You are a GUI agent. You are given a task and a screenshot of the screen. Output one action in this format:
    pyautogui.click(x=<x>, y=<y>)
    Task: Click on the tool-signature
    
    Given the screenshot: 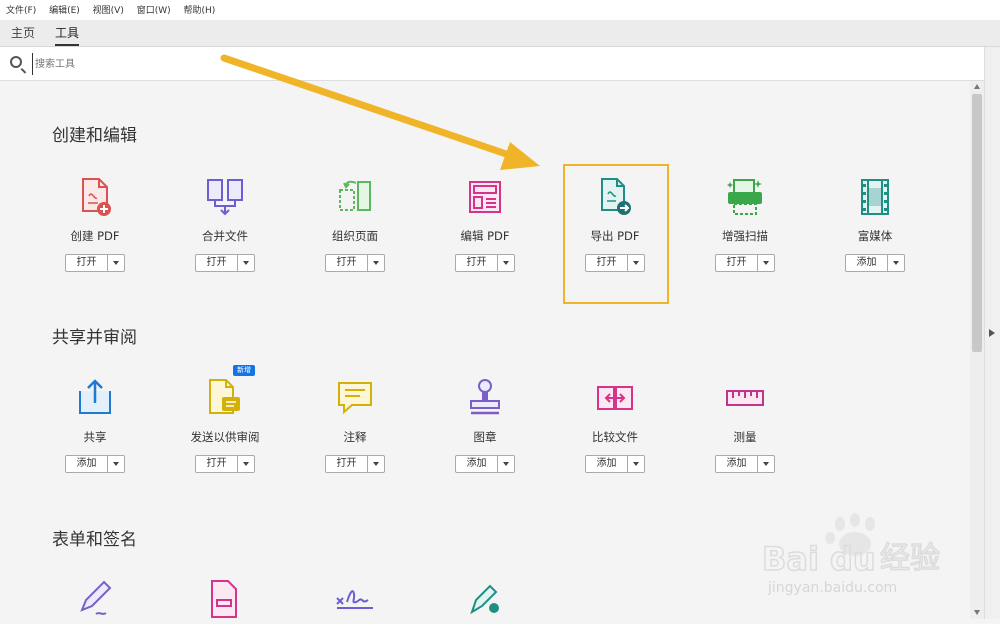 What is the action you would take?
    pyautogui.click(x=355, y=599)
    